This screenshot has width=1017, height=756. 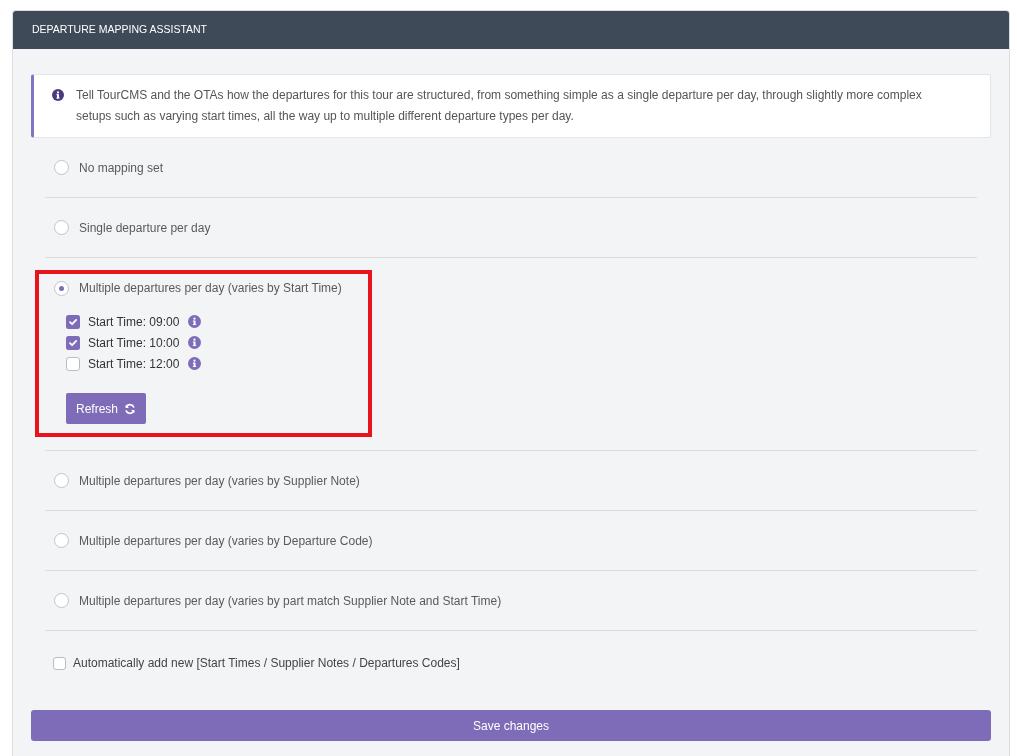 I want to click on info-text: Tell TourCMS and the OTAs how the departures for this tour are structured, from something simple as a single departure per day, through slightly more complex setups such as varying start times, all the way up to multiple different departure types per day., so click(x=499, y=106).